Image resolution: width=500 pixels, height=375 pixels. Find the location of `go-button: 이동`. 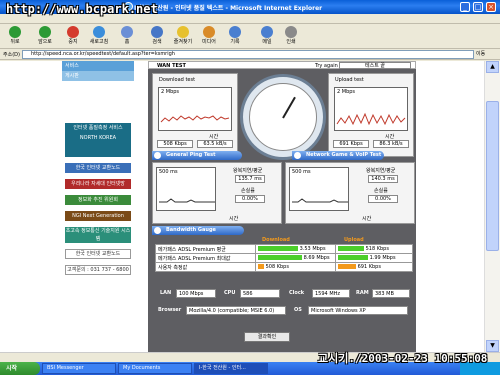

go-button: 이동 is located at coordinates (486, 54).